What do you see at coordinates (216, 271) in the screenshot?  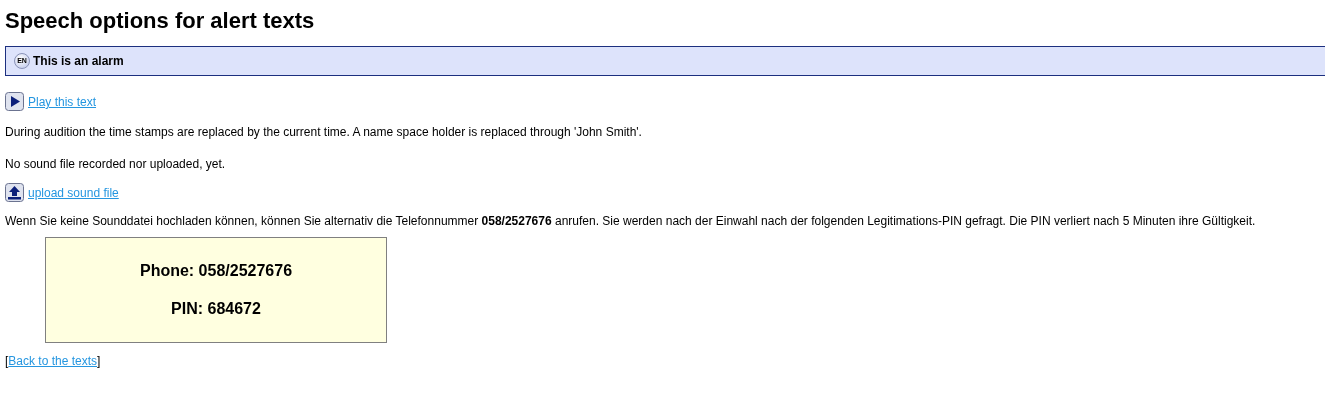 I see `phone-number: Phone: 058/2527676` at bounding box center [216, 271].